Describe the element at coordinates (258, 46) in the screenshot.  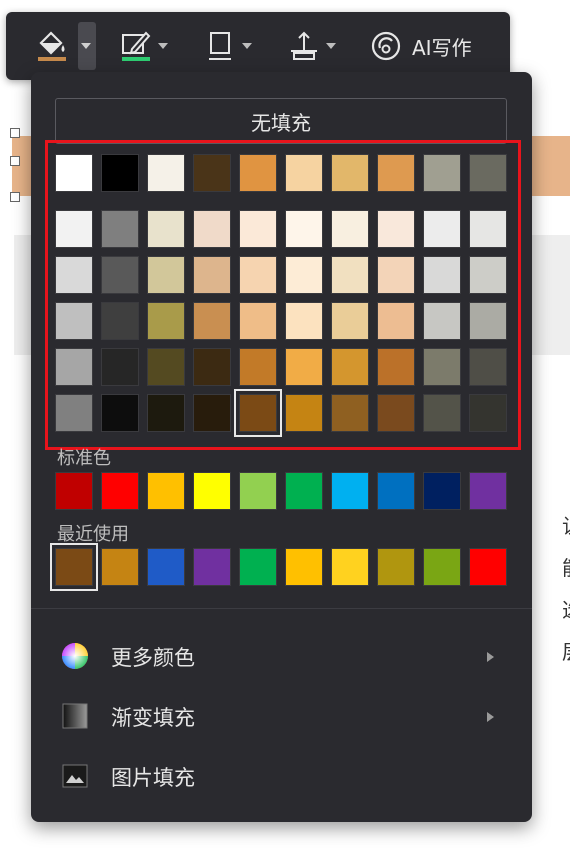
I see `floating-toolbar: AI写作` at that location.